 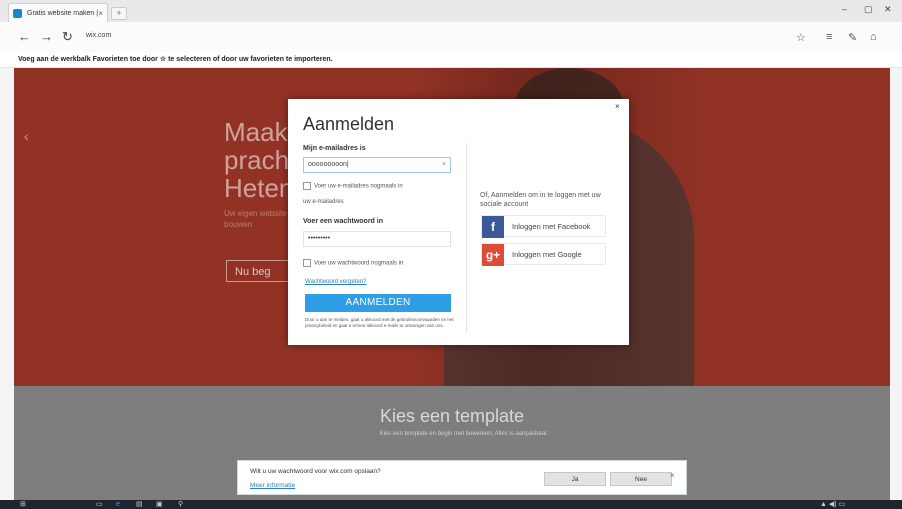 What do you see at coordinates (888, 9) in the screenshot?
I see `close-window-icon: ✕` at bounding box center [888, 9].